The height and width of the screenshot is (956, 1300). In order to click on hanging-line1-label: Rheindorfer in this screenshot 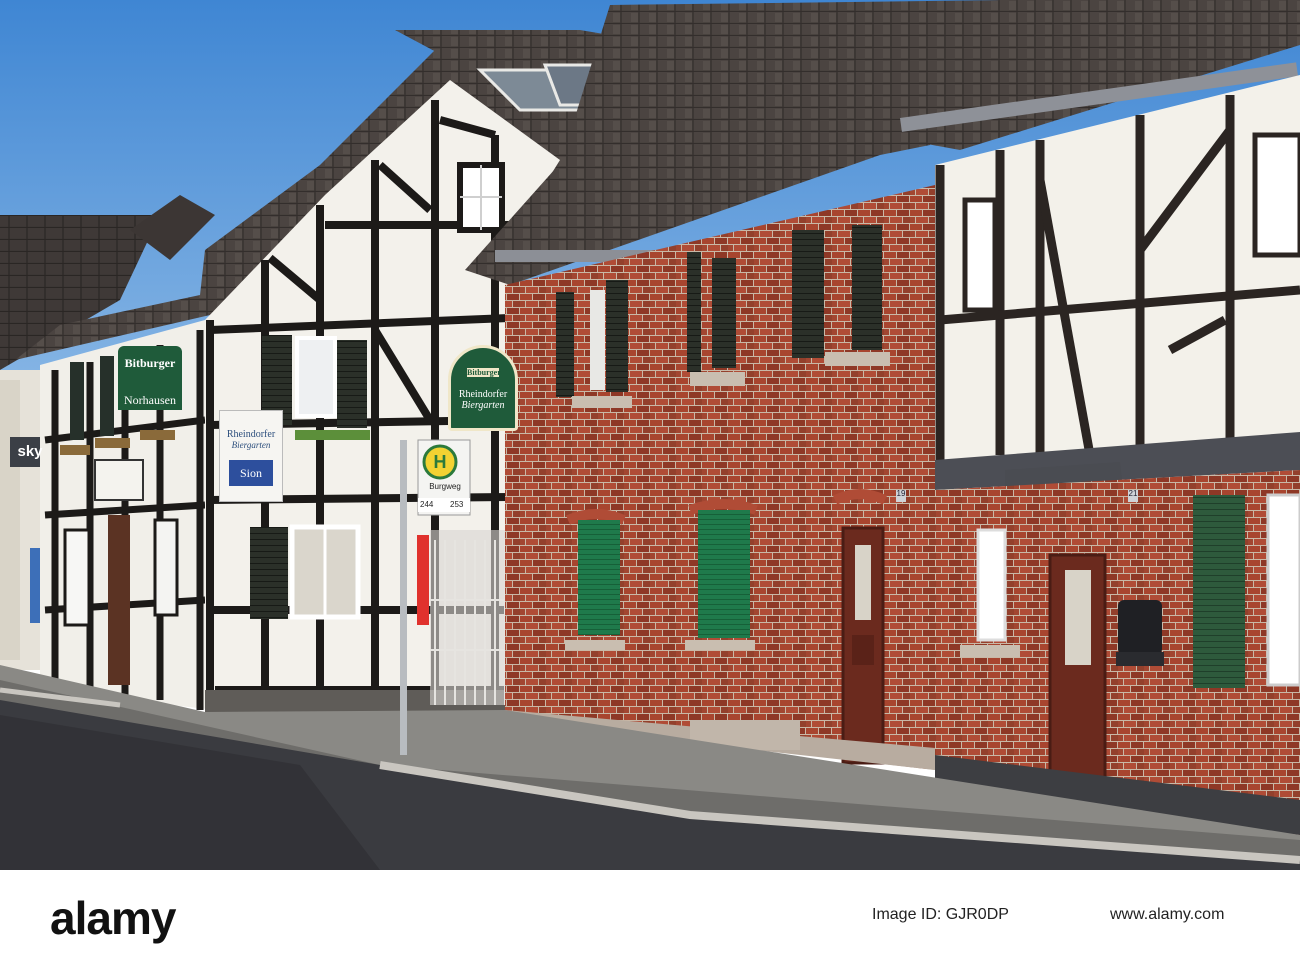, I will do `click(483, 394)`.